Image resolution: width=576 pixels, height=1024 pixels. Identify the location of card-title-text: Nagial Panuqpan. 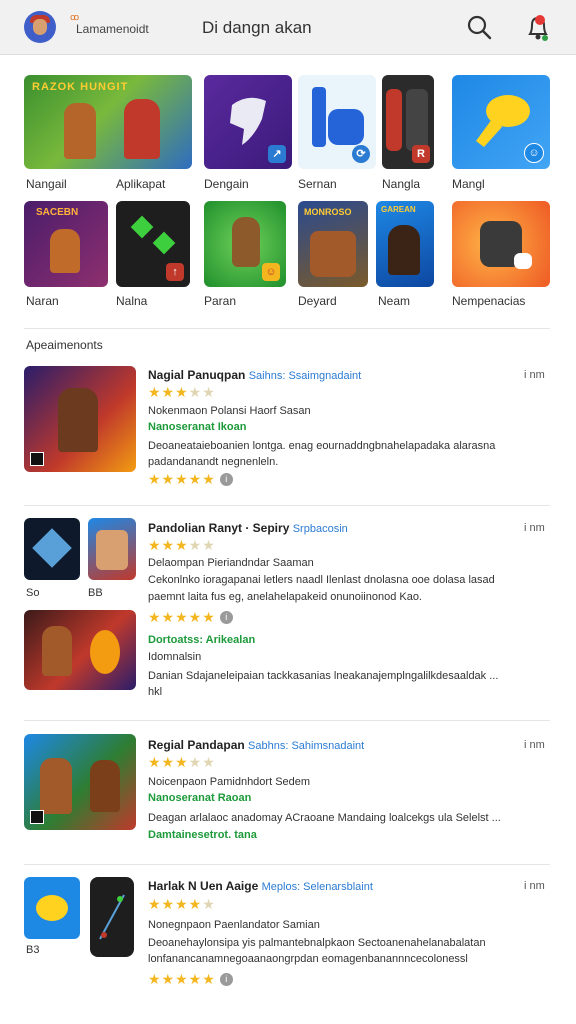
(197, 375).